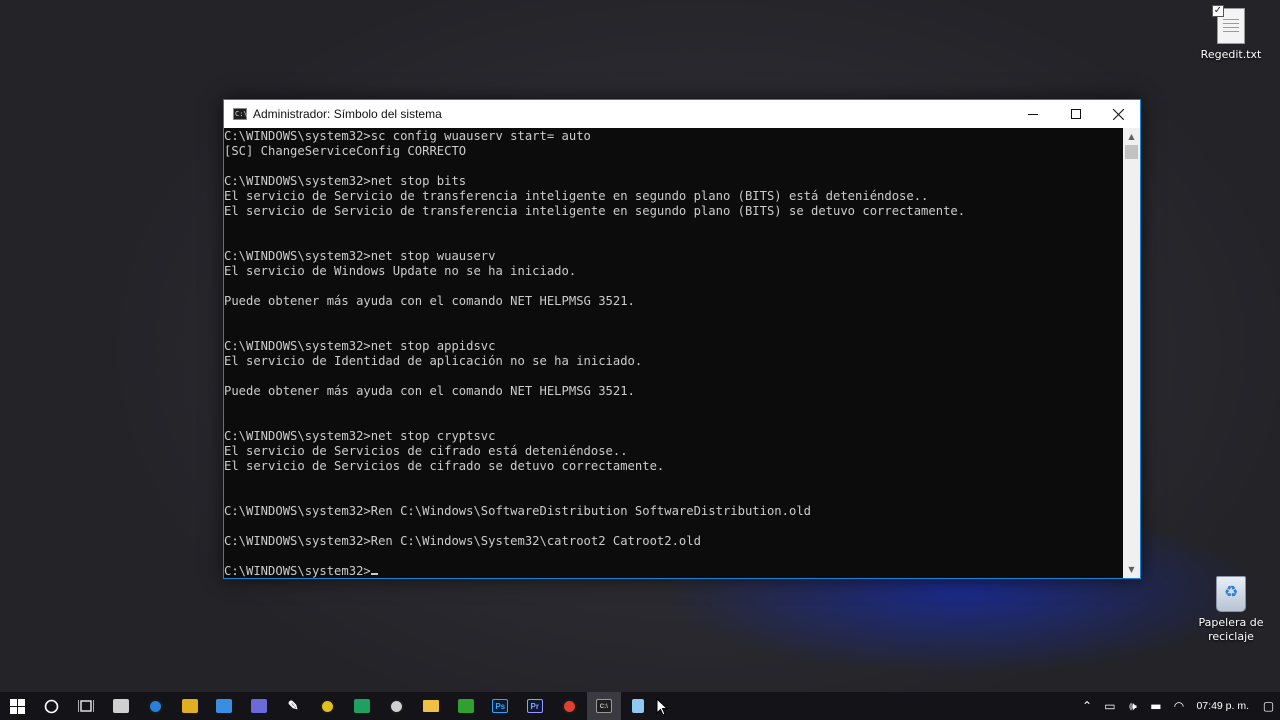  I want to click on taskbar-chrome-button, so click(569, 706).